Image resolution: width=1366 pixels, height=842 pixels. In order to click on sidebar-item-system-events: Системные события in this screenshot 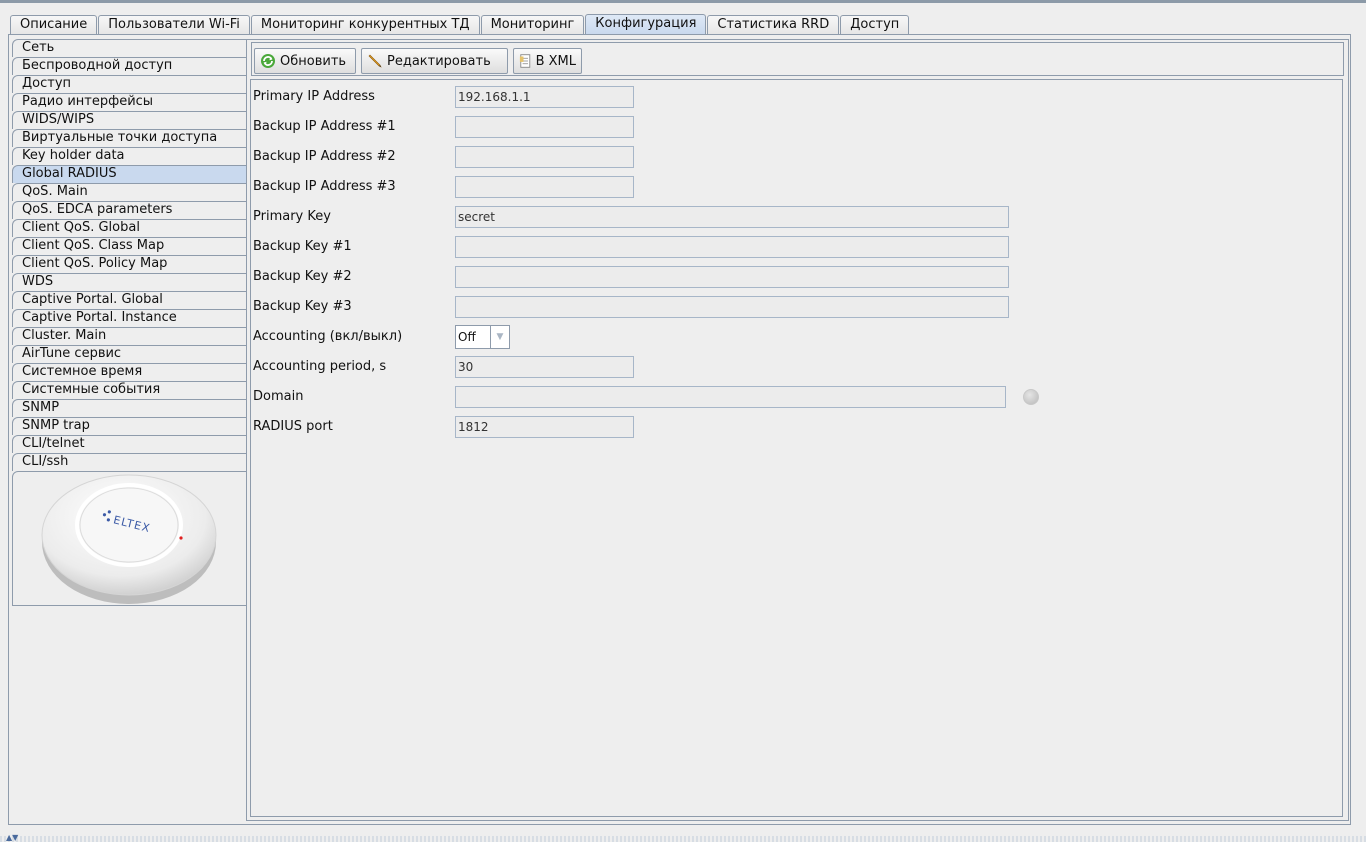, I will do `click(130, 390)`.